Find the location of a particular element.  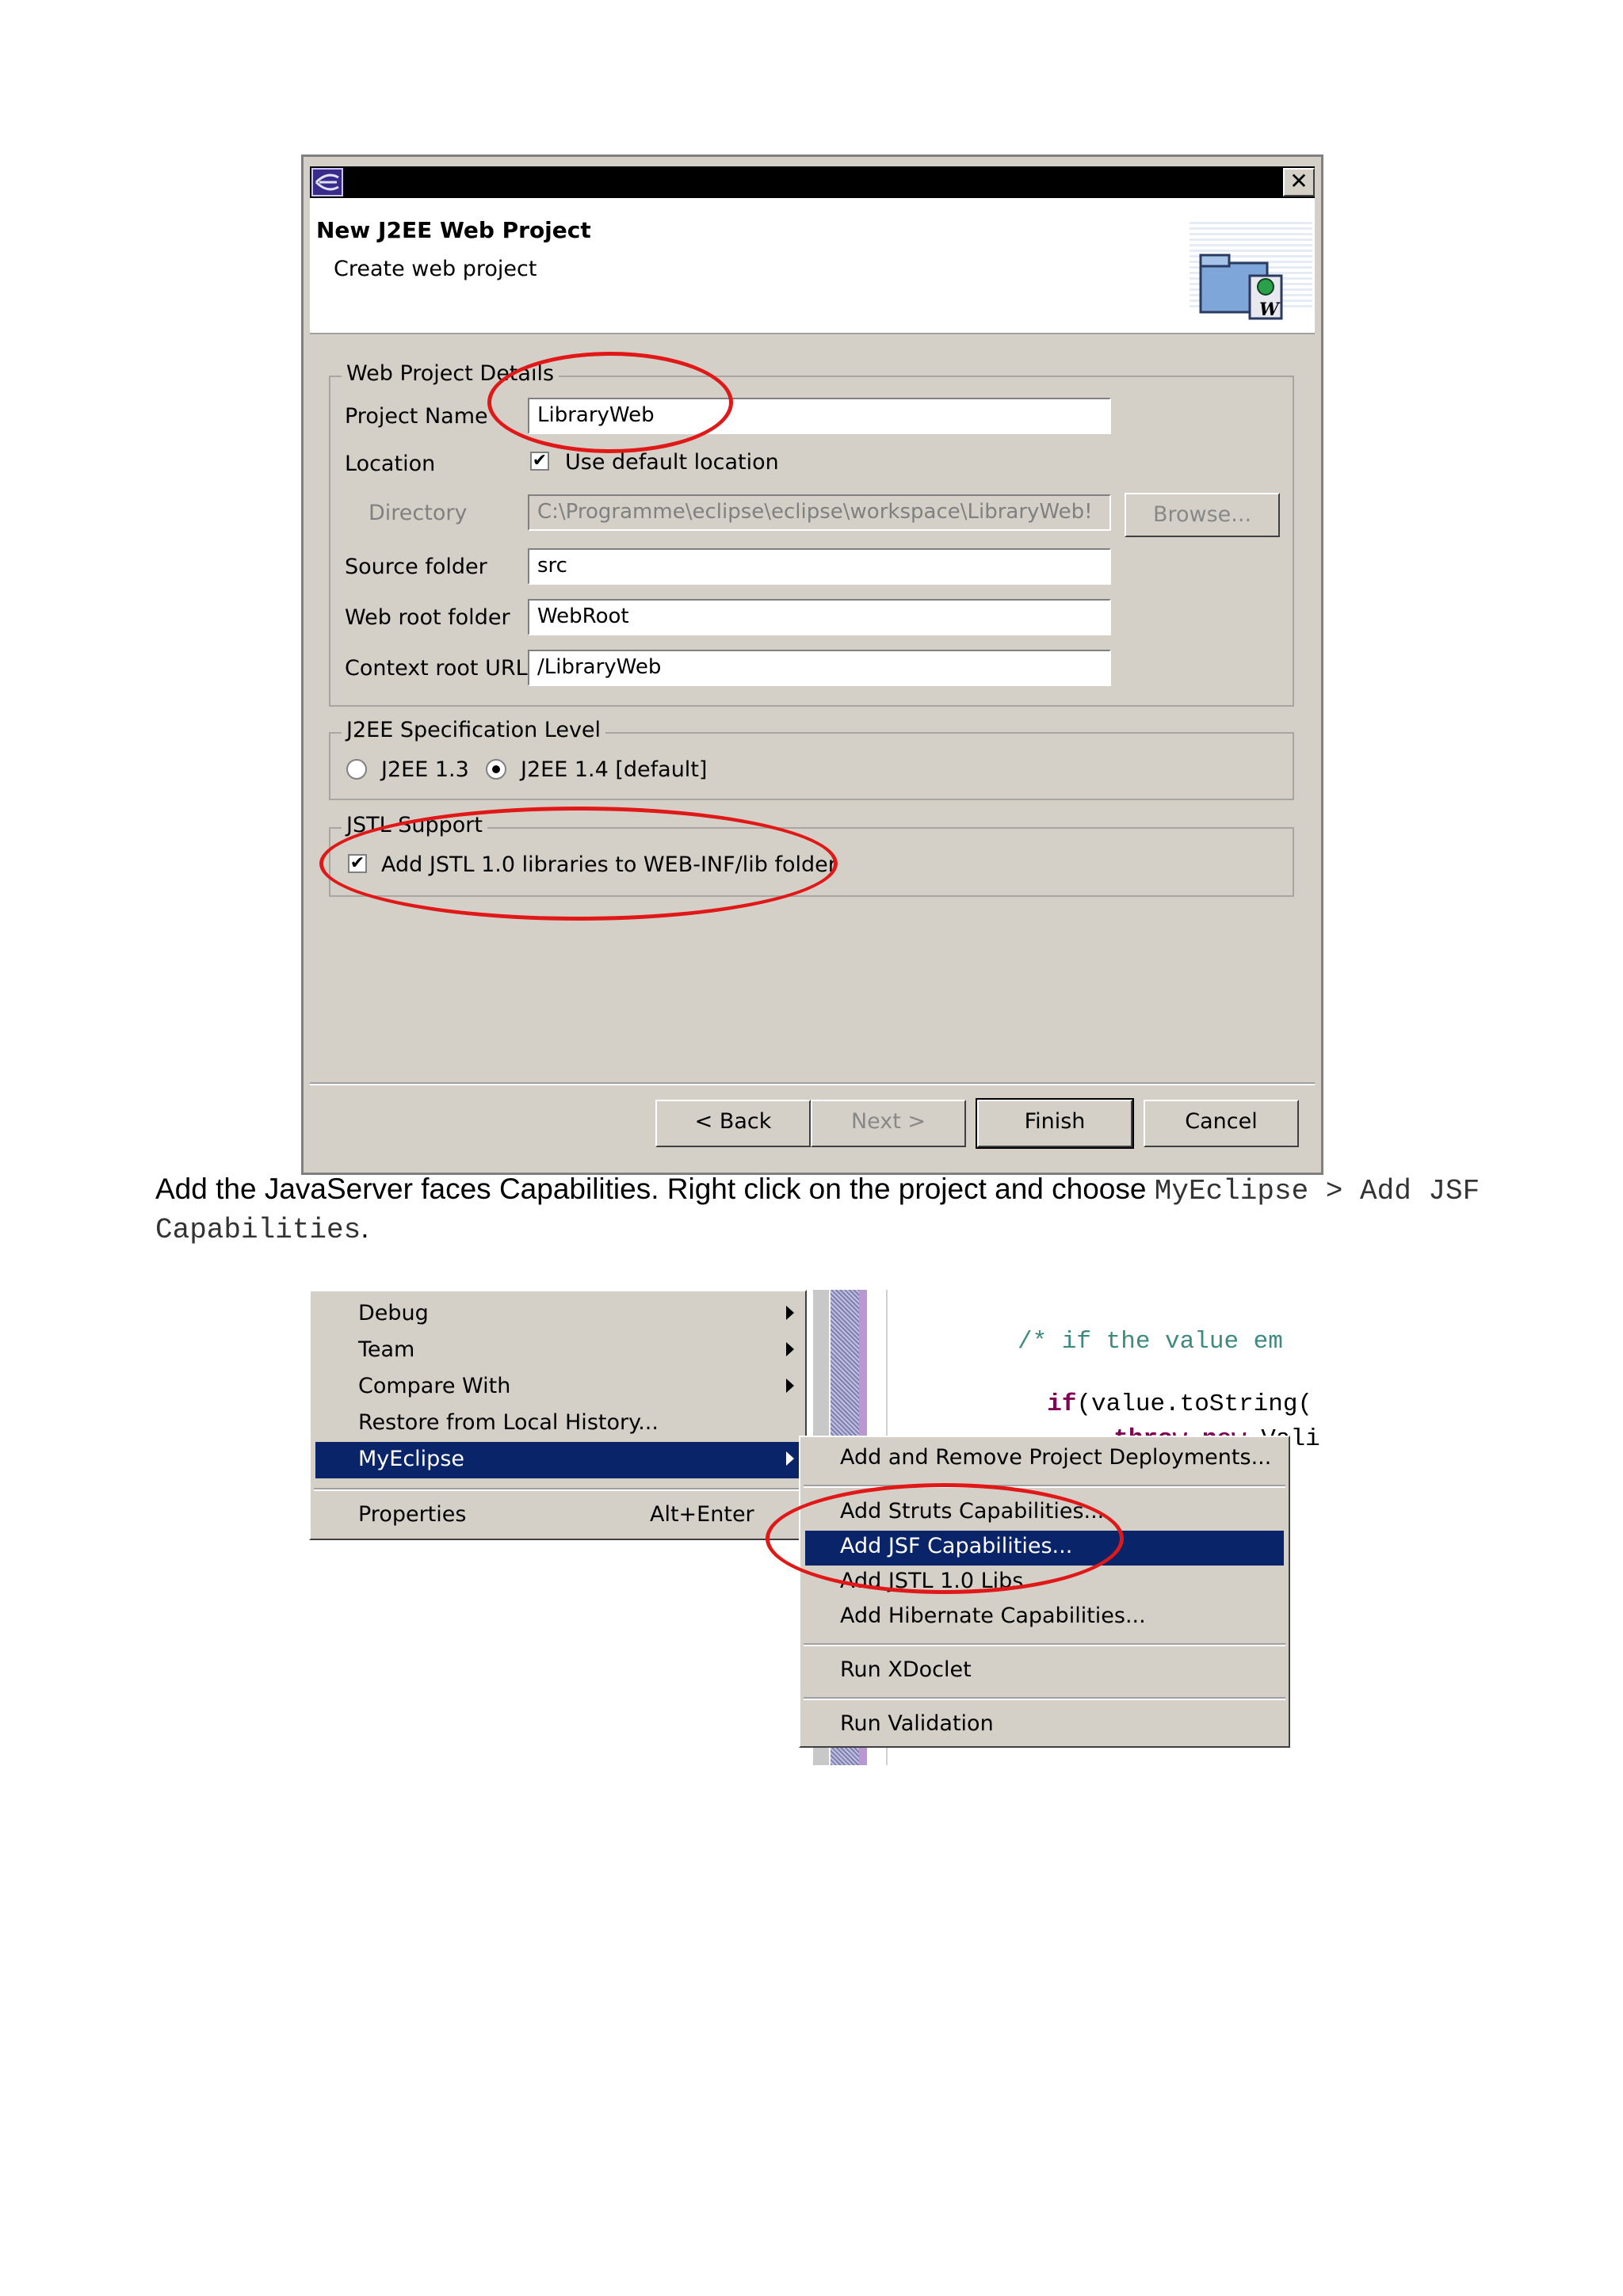

eclipse-app-icon is located at coordinates (327, 182).